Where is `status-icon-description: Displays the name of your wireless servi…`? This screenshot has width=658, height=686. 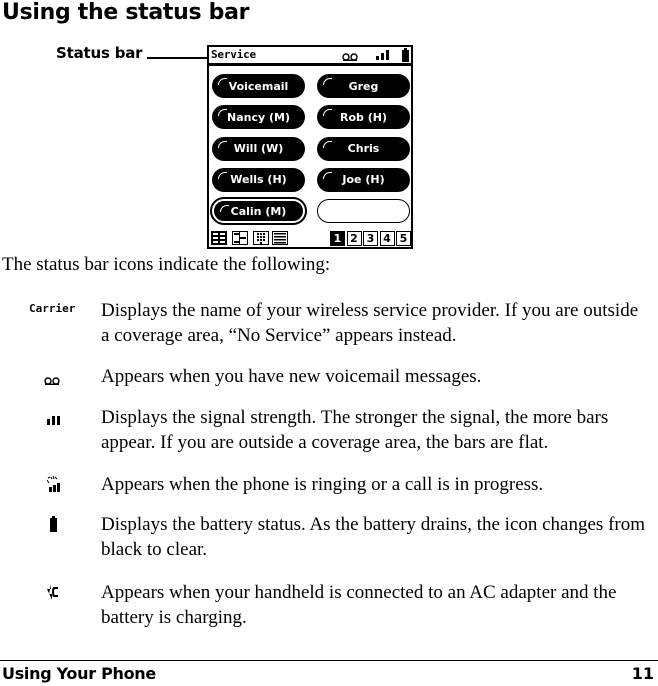
status-icon-description: Displays the name of your wireless servi… is located at coordinates (370, 323).